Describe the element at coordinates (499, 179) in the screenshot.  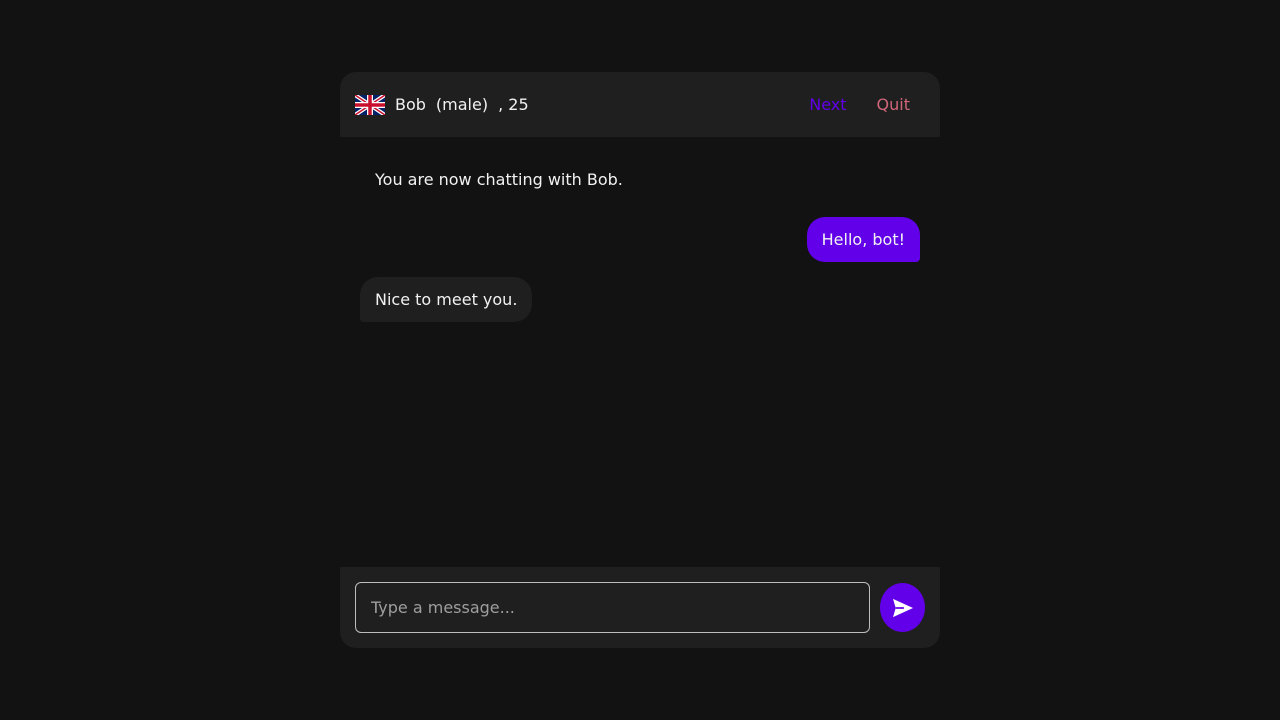
I see `system-message: You are now chatting with Bob.` at that location.